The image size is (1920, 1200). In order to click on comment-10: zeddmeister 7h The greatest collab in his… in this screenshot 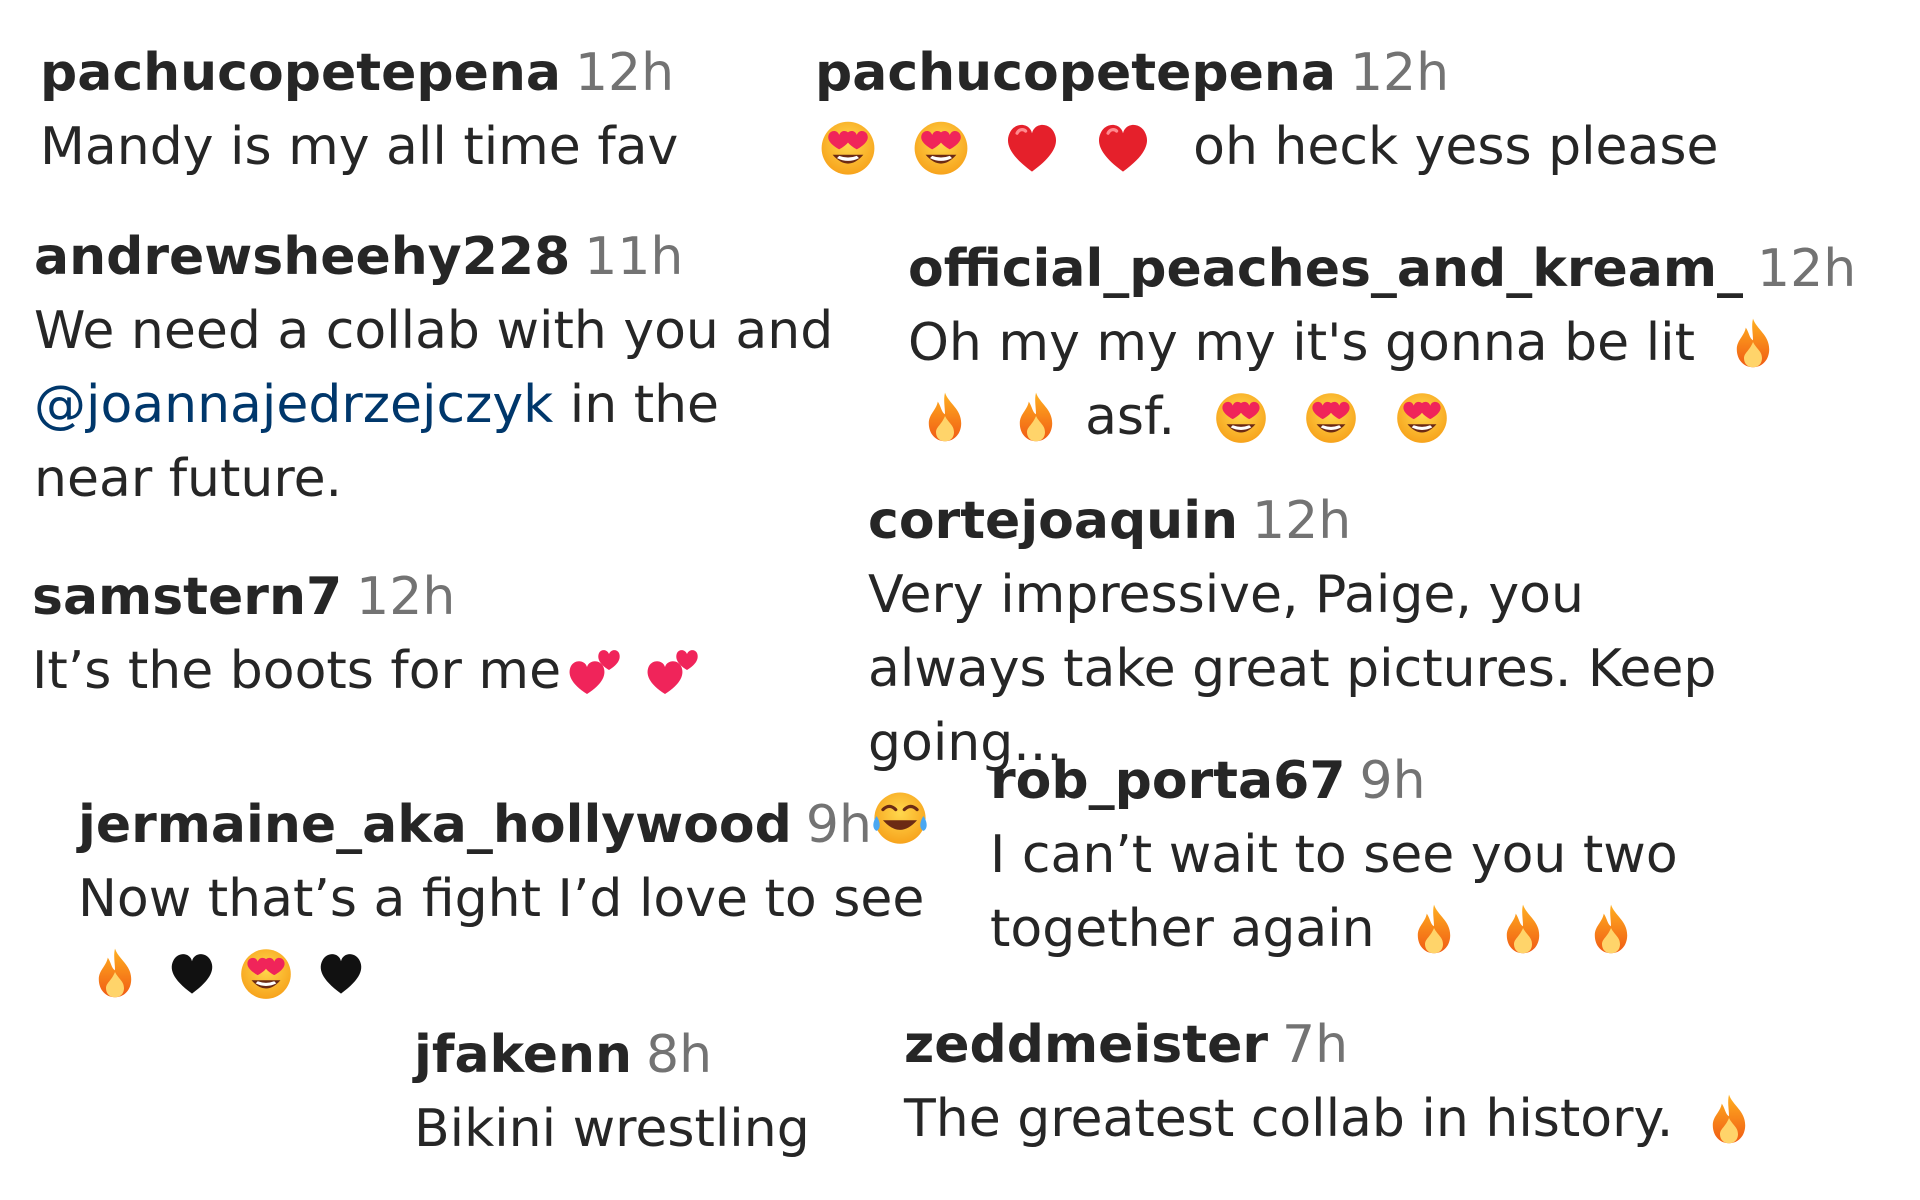, I will do `click(1330, 1082)`.